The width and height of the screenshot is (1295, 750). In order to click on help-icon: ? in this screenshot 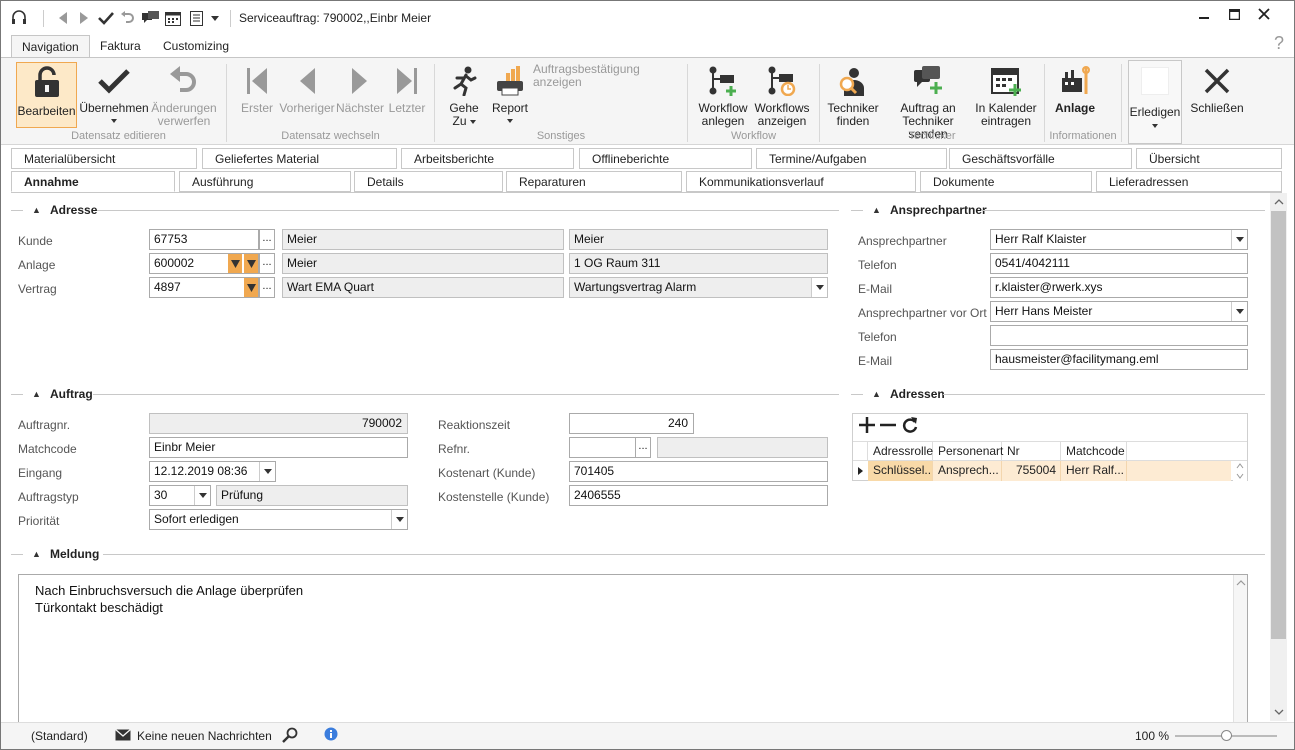, I will do `click(1279, 43)`.